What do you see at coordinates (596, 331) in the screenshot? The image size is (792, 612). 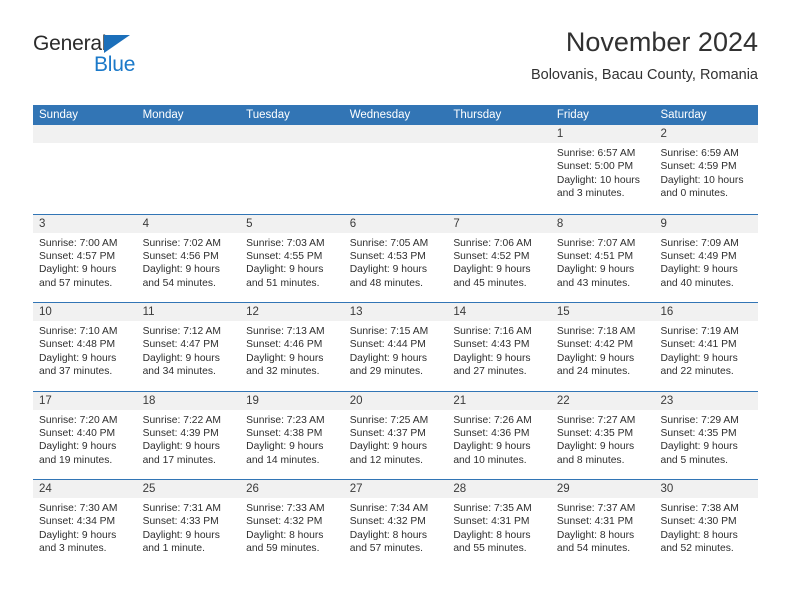 I see `sunrise-text: Sunrise: 7:18 AM` at bounding box center [596, 331].